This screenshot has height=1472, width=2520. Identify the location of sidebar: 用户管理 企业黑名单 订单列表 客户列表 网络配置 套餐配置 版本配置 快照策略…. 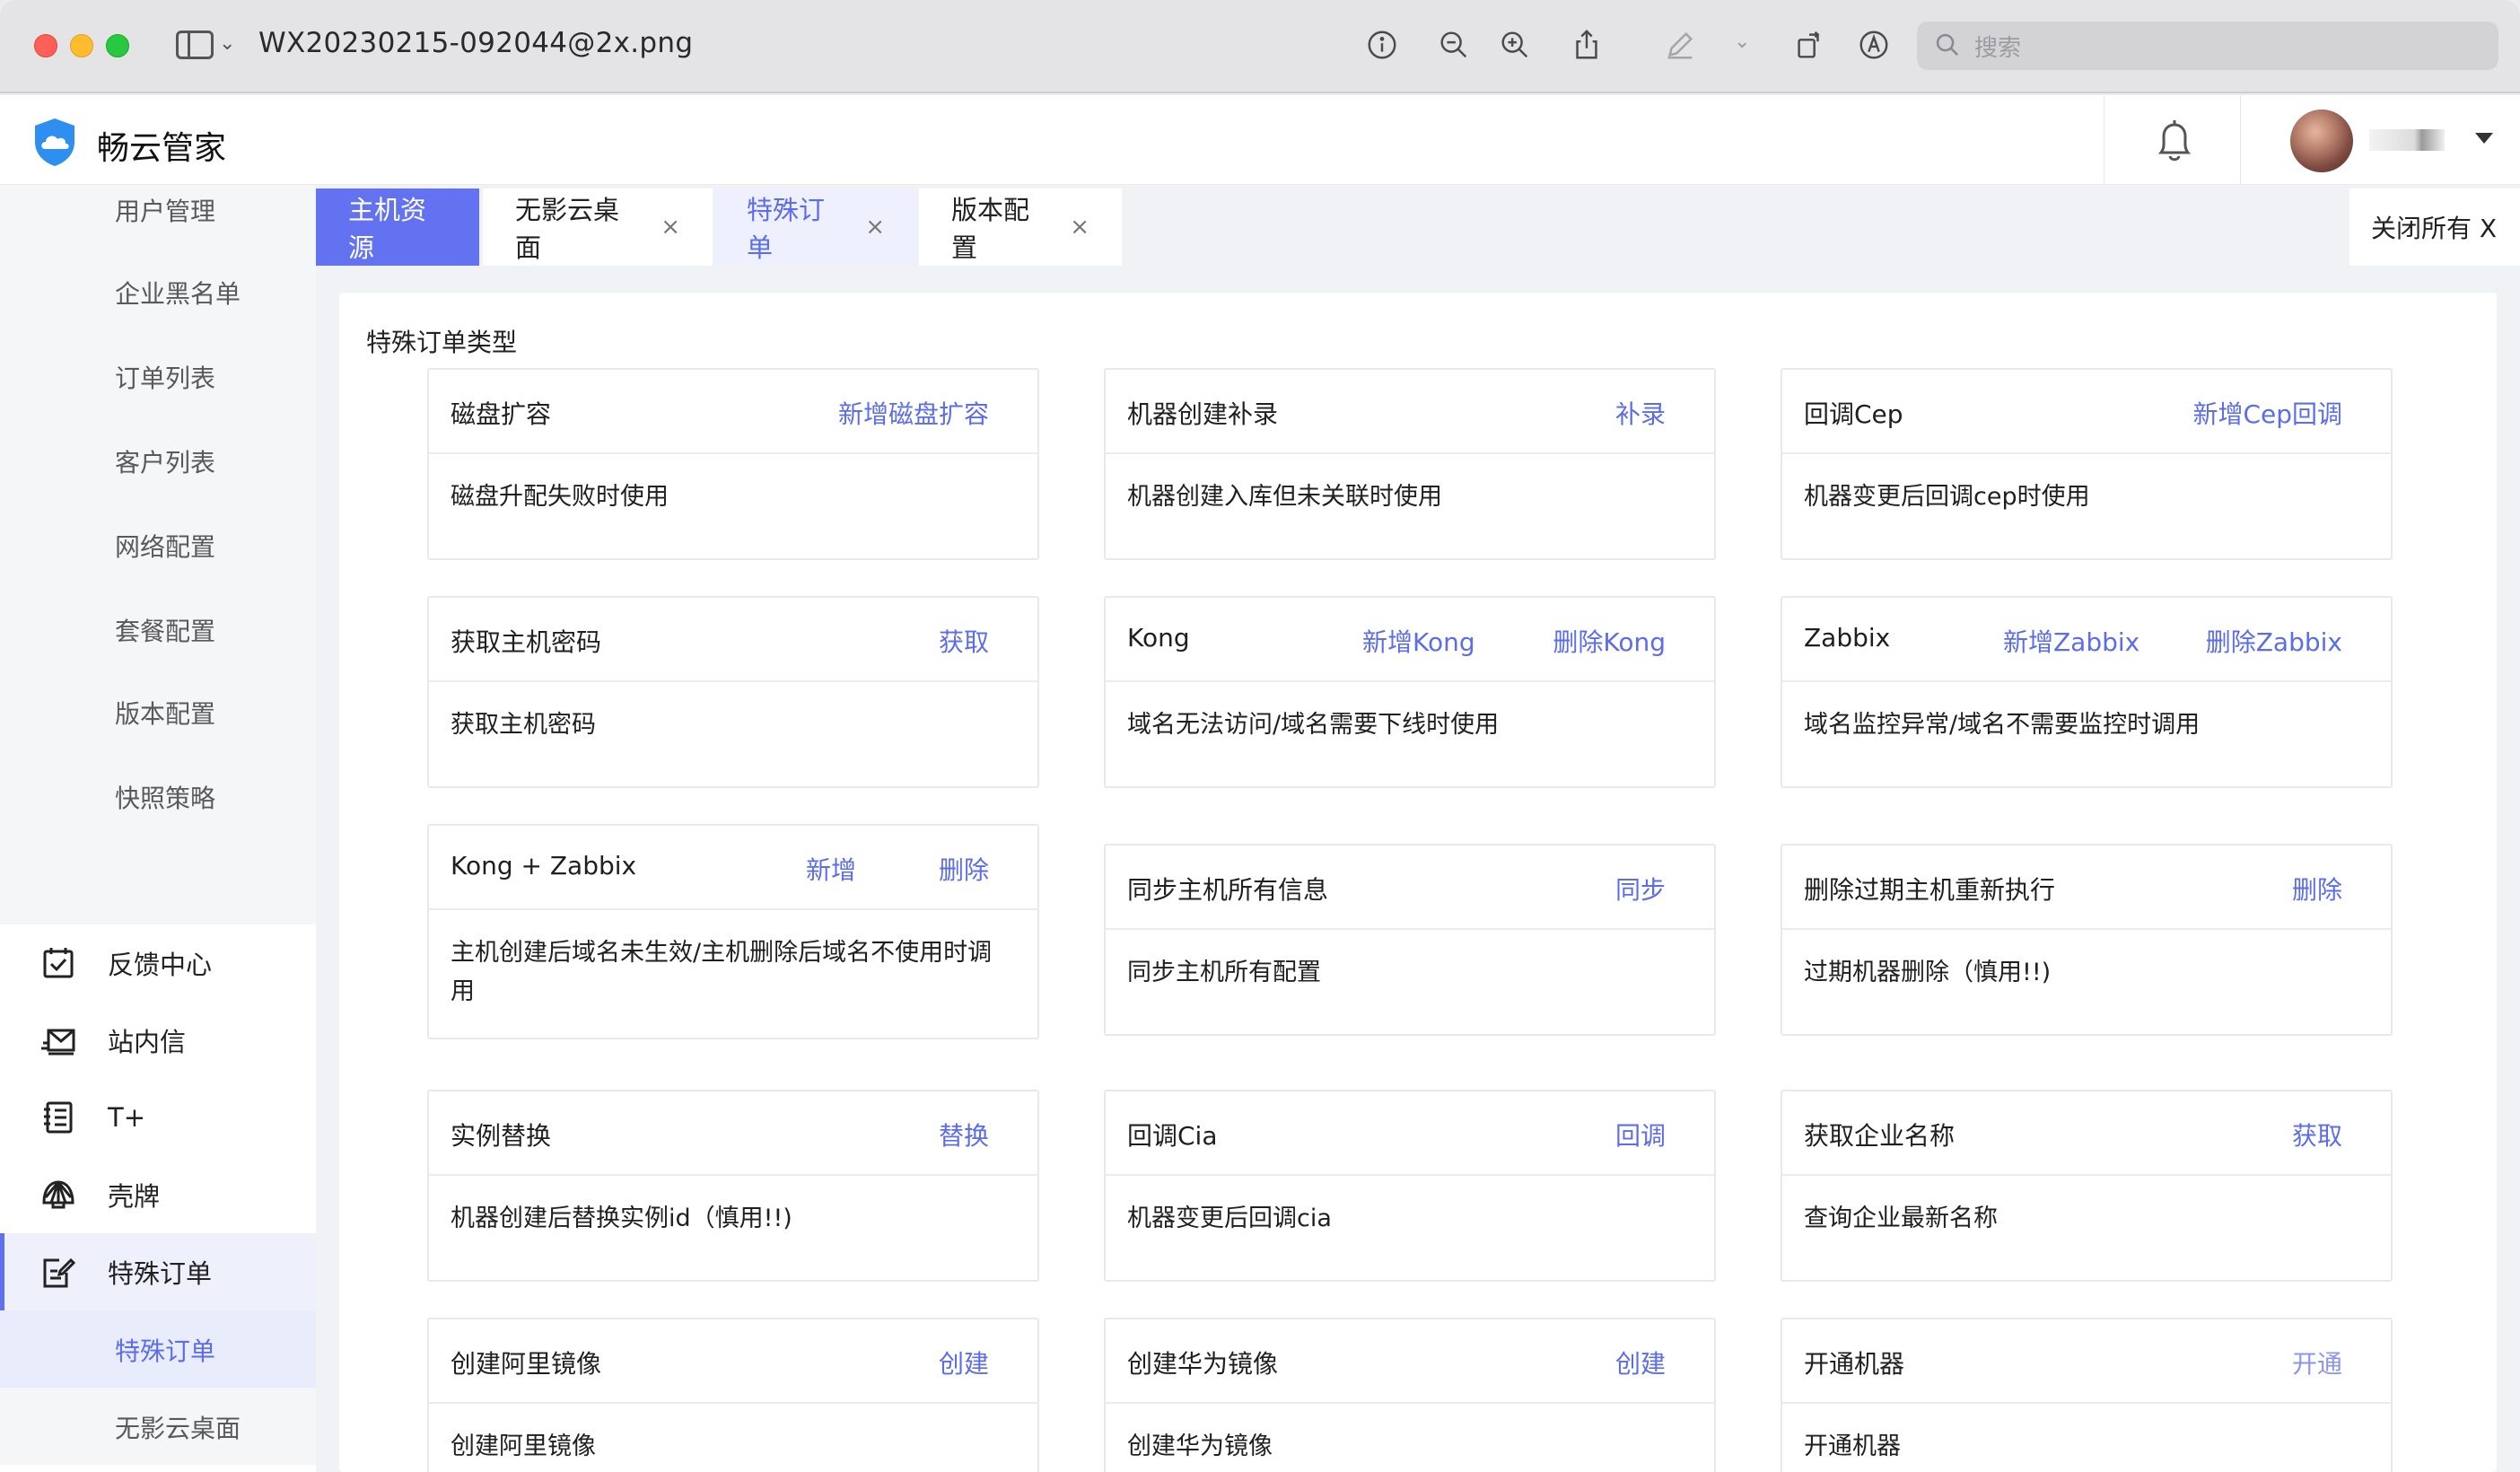
(158, 828).